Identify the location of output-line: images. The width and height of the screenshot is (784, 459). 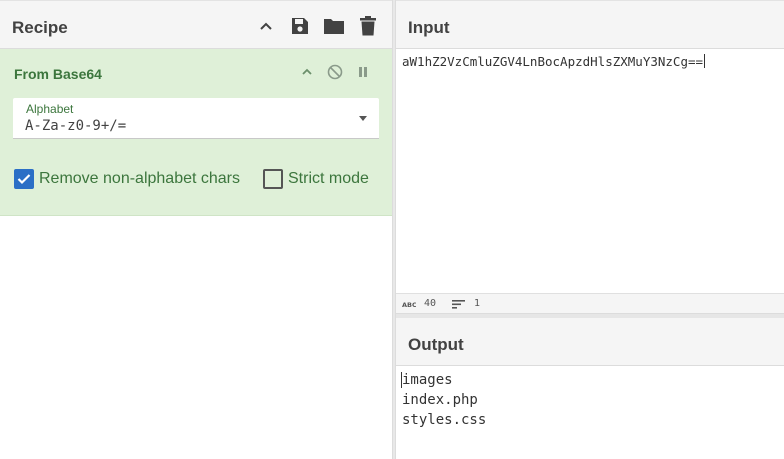
(427, 380).